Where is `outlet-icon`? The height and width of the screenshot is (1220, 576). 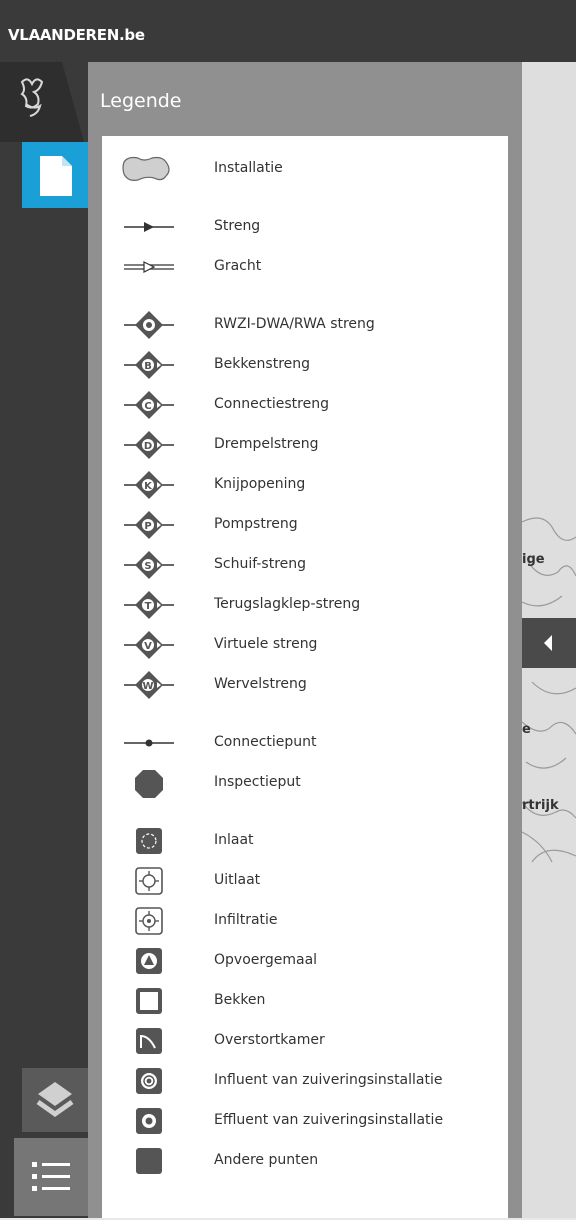 outlet-icon is located at coordinates (150, 881).